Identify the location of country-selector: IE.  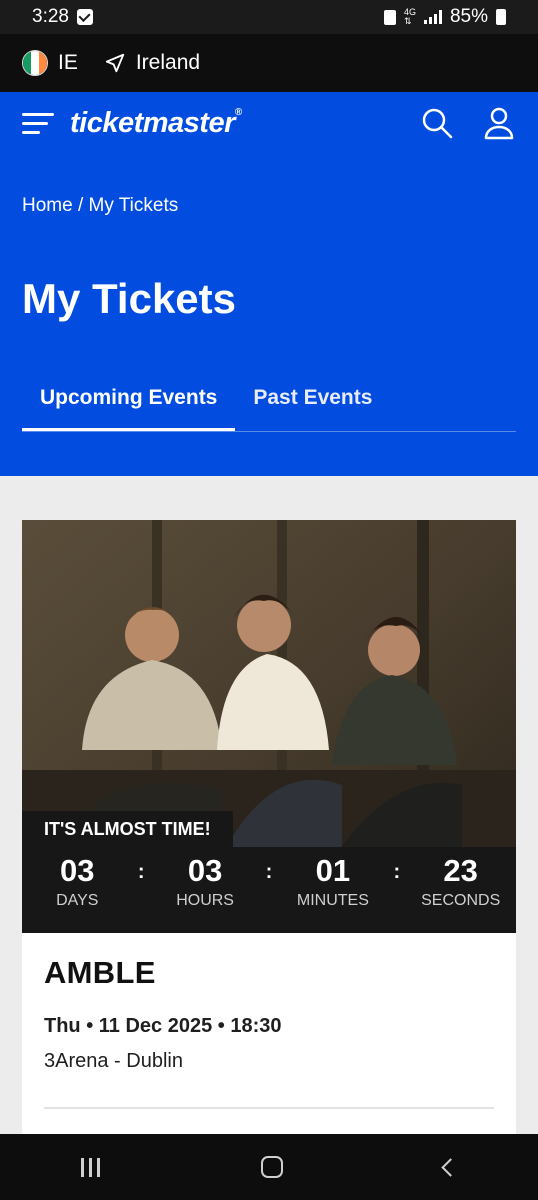
(50, 63).